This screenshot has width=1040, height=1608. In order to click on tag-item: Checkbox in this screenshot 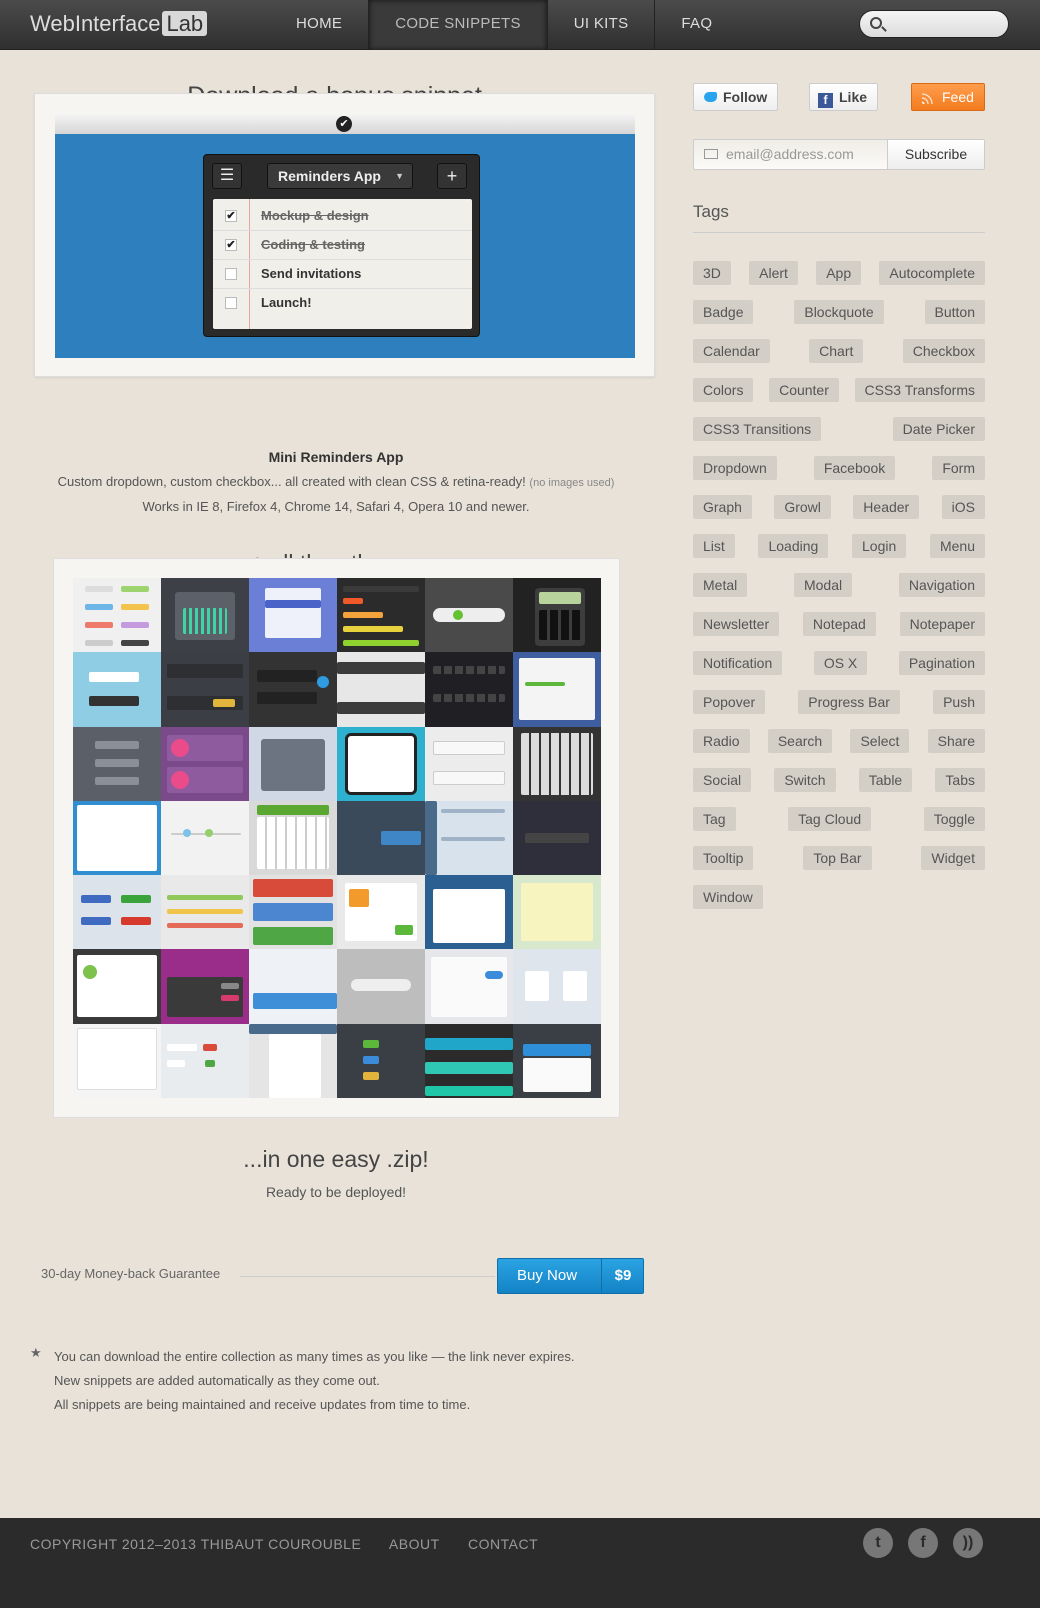, I will do `click(943, 351)`.